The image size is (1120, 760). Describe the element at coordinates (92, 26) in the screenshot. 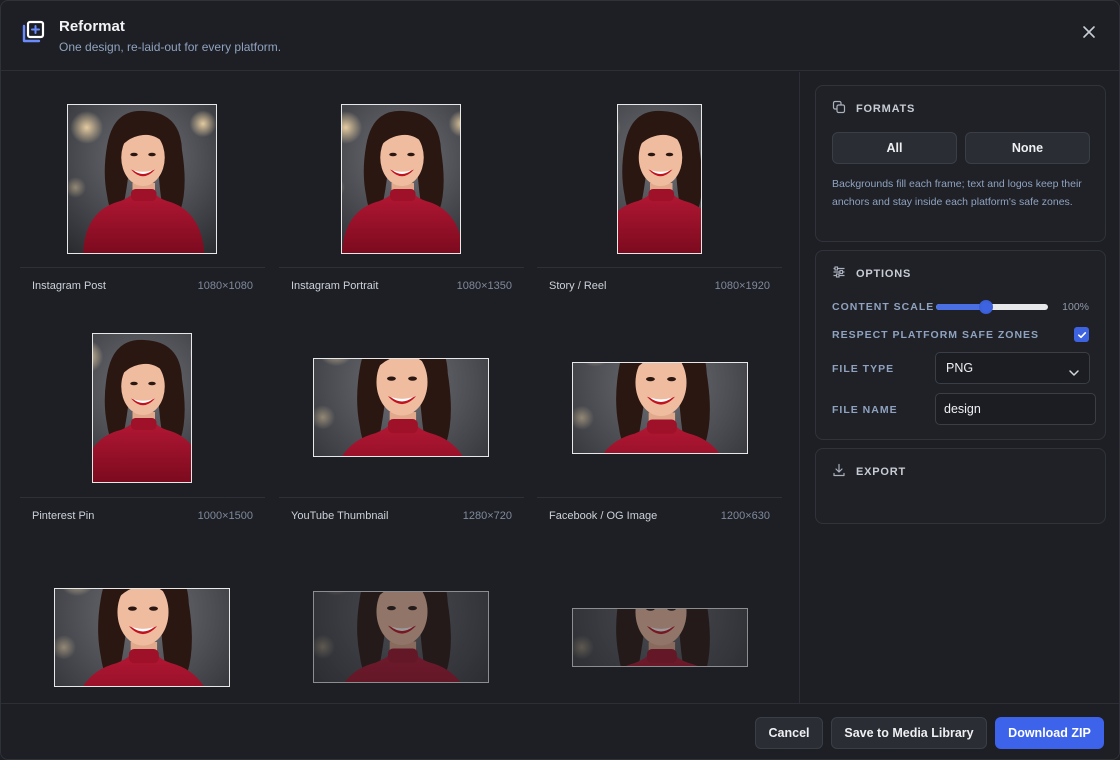

I see `dialog-title: Reformat` at that location.